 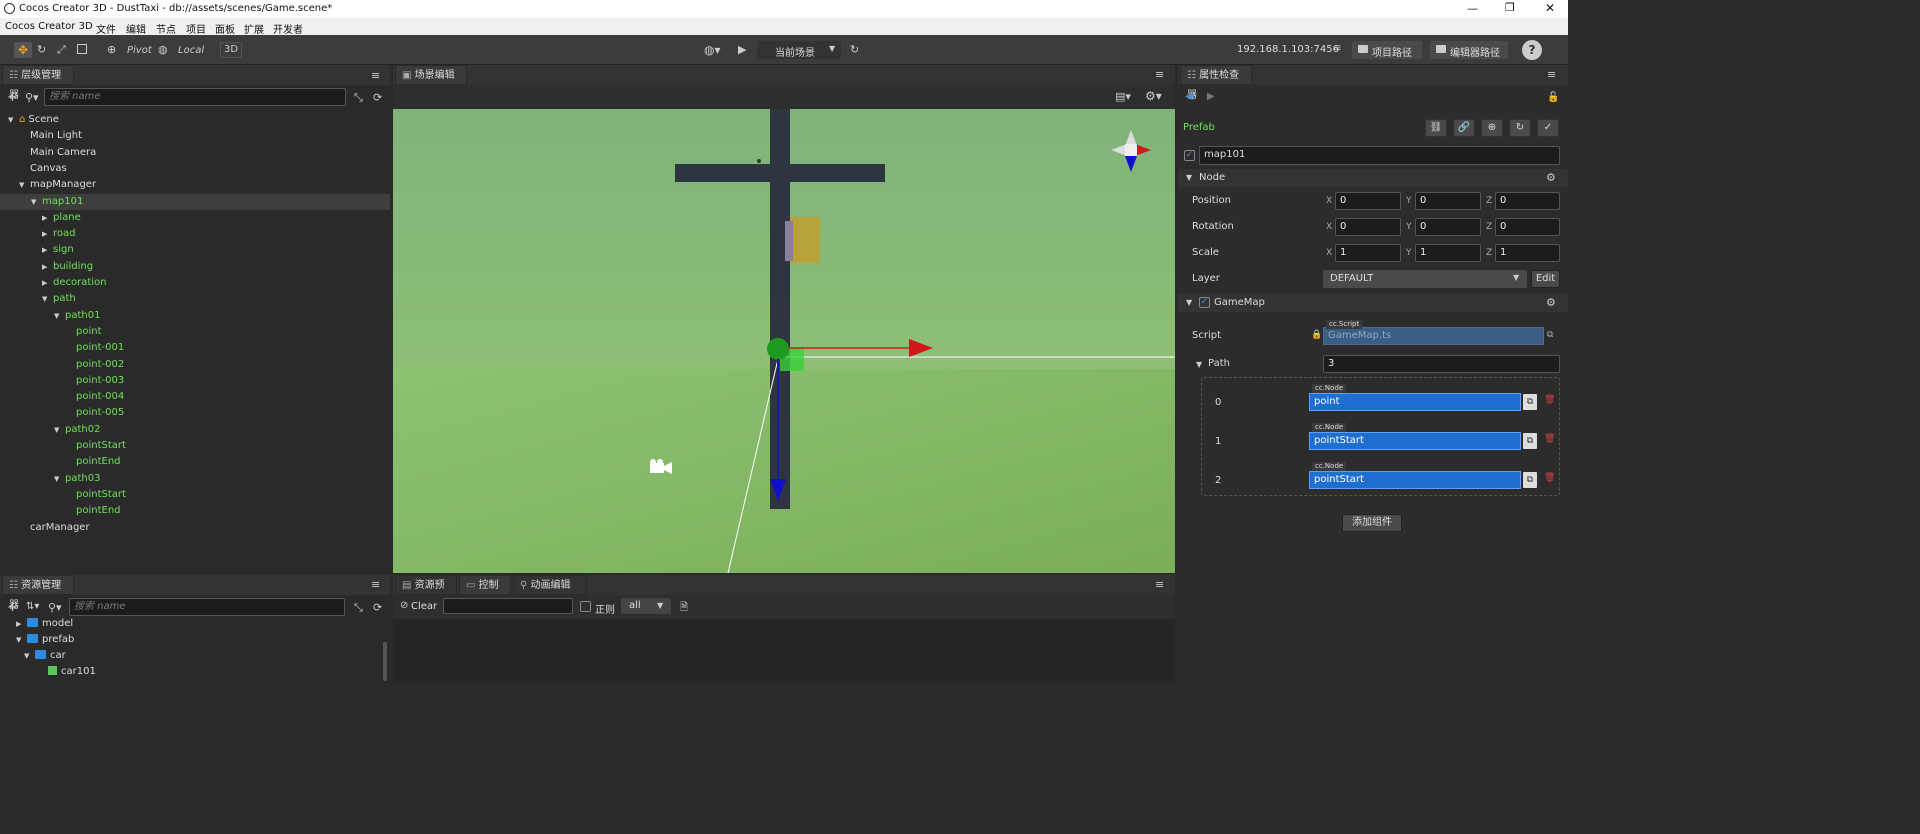 What do you see at coordinates (377, 97) in the screenshot?
I see `refresh-icon: ⟳` at bounding box center [377, 97].